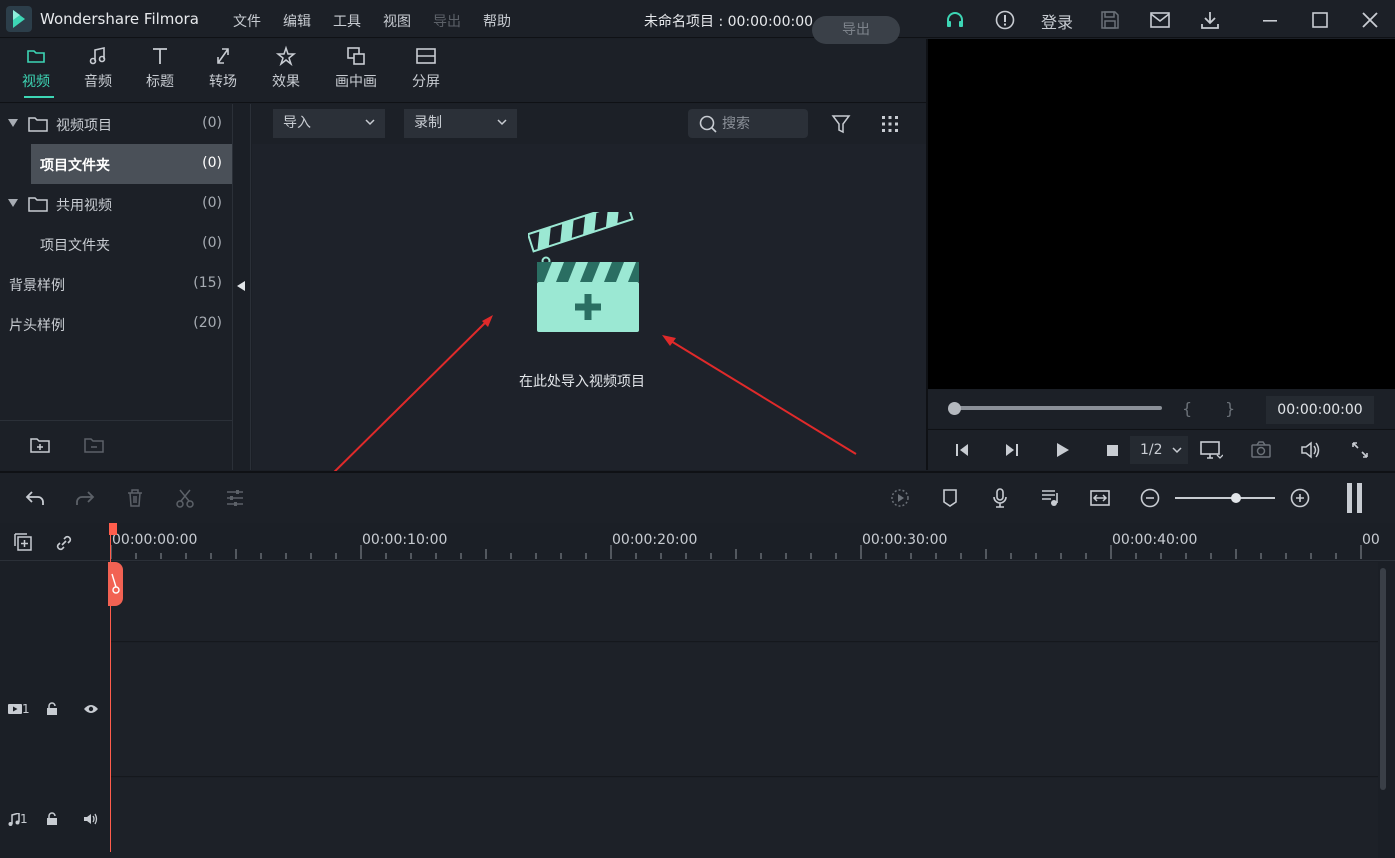 The height and width of the screenshot is (858, 1395). Describe the element at coordinates (297, 21) in the screenshot. I see `menu-edit: 编辑` at that location.